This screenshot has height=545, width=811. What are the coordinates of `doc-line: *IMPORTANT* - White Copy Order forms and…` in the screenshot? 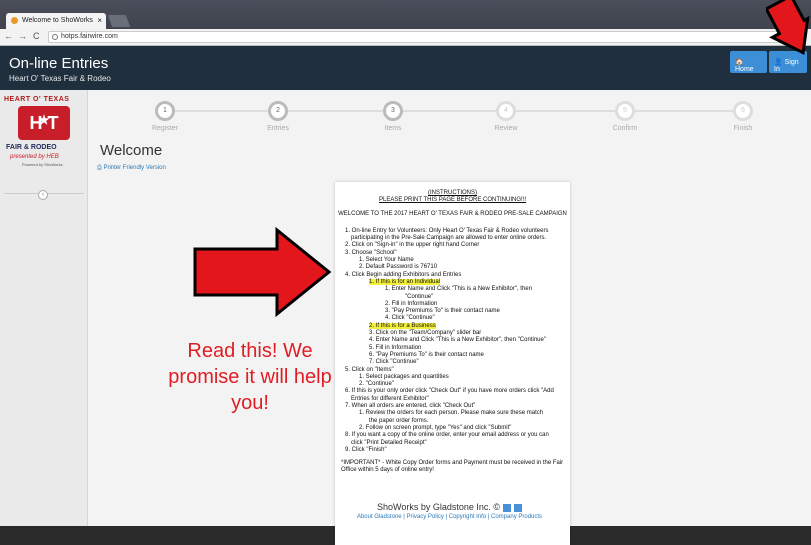 It's located at (452, 463).